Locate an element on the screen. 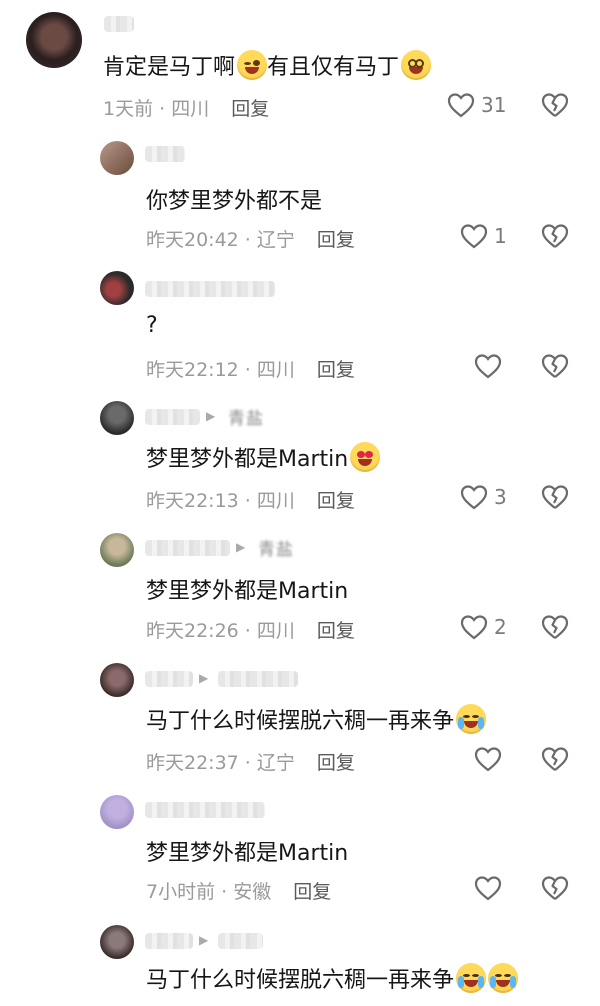 The width and height of the screenshot is (600, 1006). comment-meta: 昨天22:12 · 四川 回复 is located at coordinates (250, 370).